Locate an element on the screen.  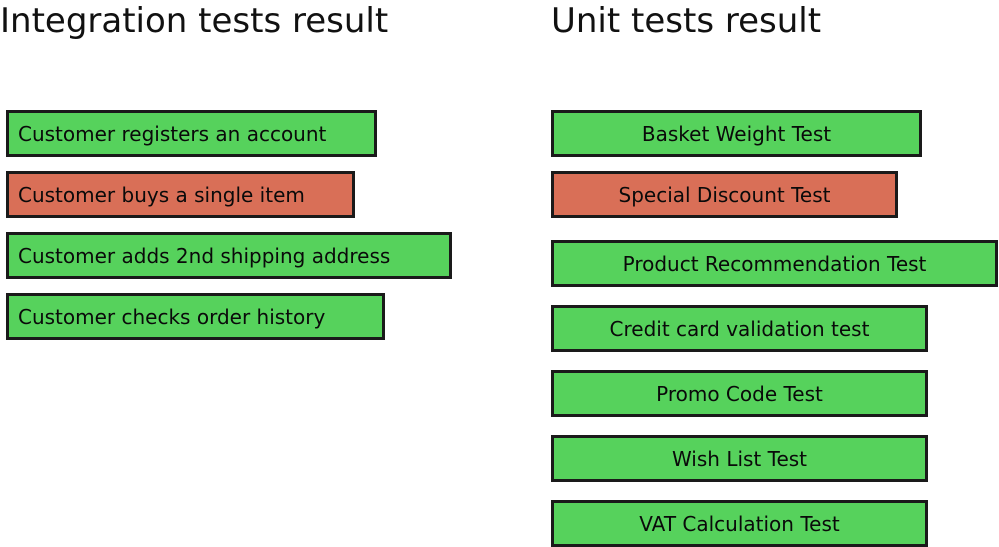
test-result-item: Customer checks order history is located at coordinates (195, 316).